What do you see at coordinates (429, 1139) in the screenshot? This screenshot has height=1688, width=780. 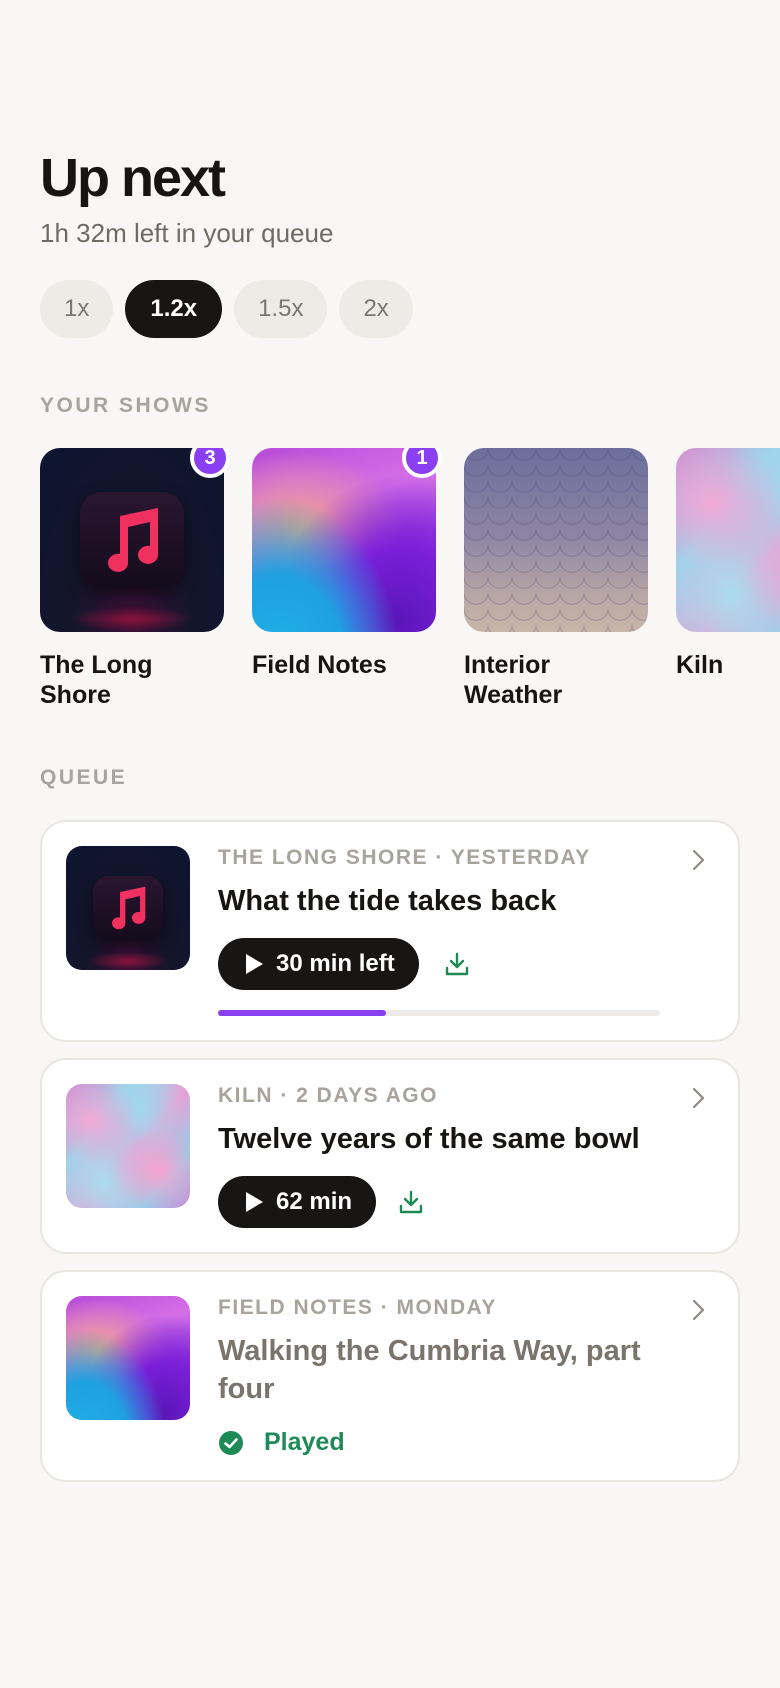 I see `episode-title: Twelve years of the same bowl` at bounding box center [429, 1139].